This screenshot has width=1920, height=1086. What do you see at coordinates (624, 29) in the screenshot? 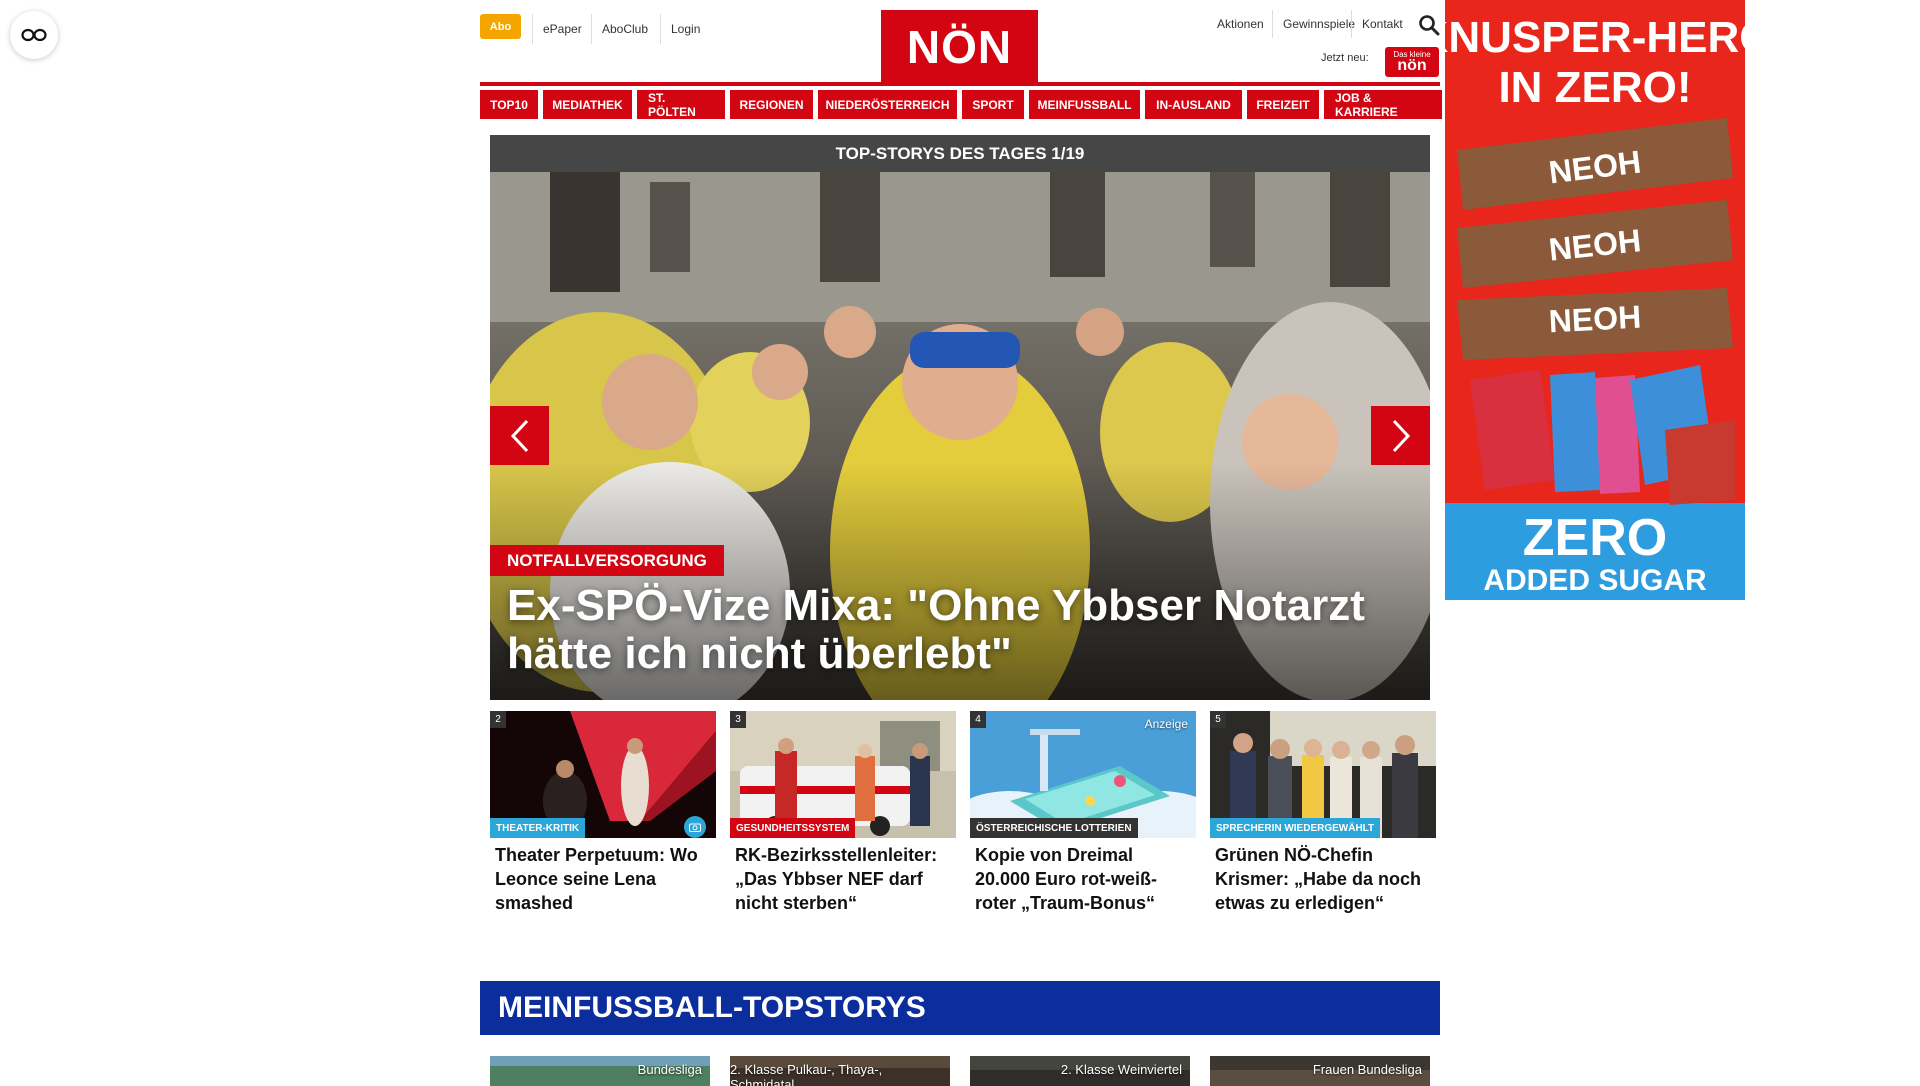
I see `aboclub-link: AboClub` at bounding box center [624, 29].